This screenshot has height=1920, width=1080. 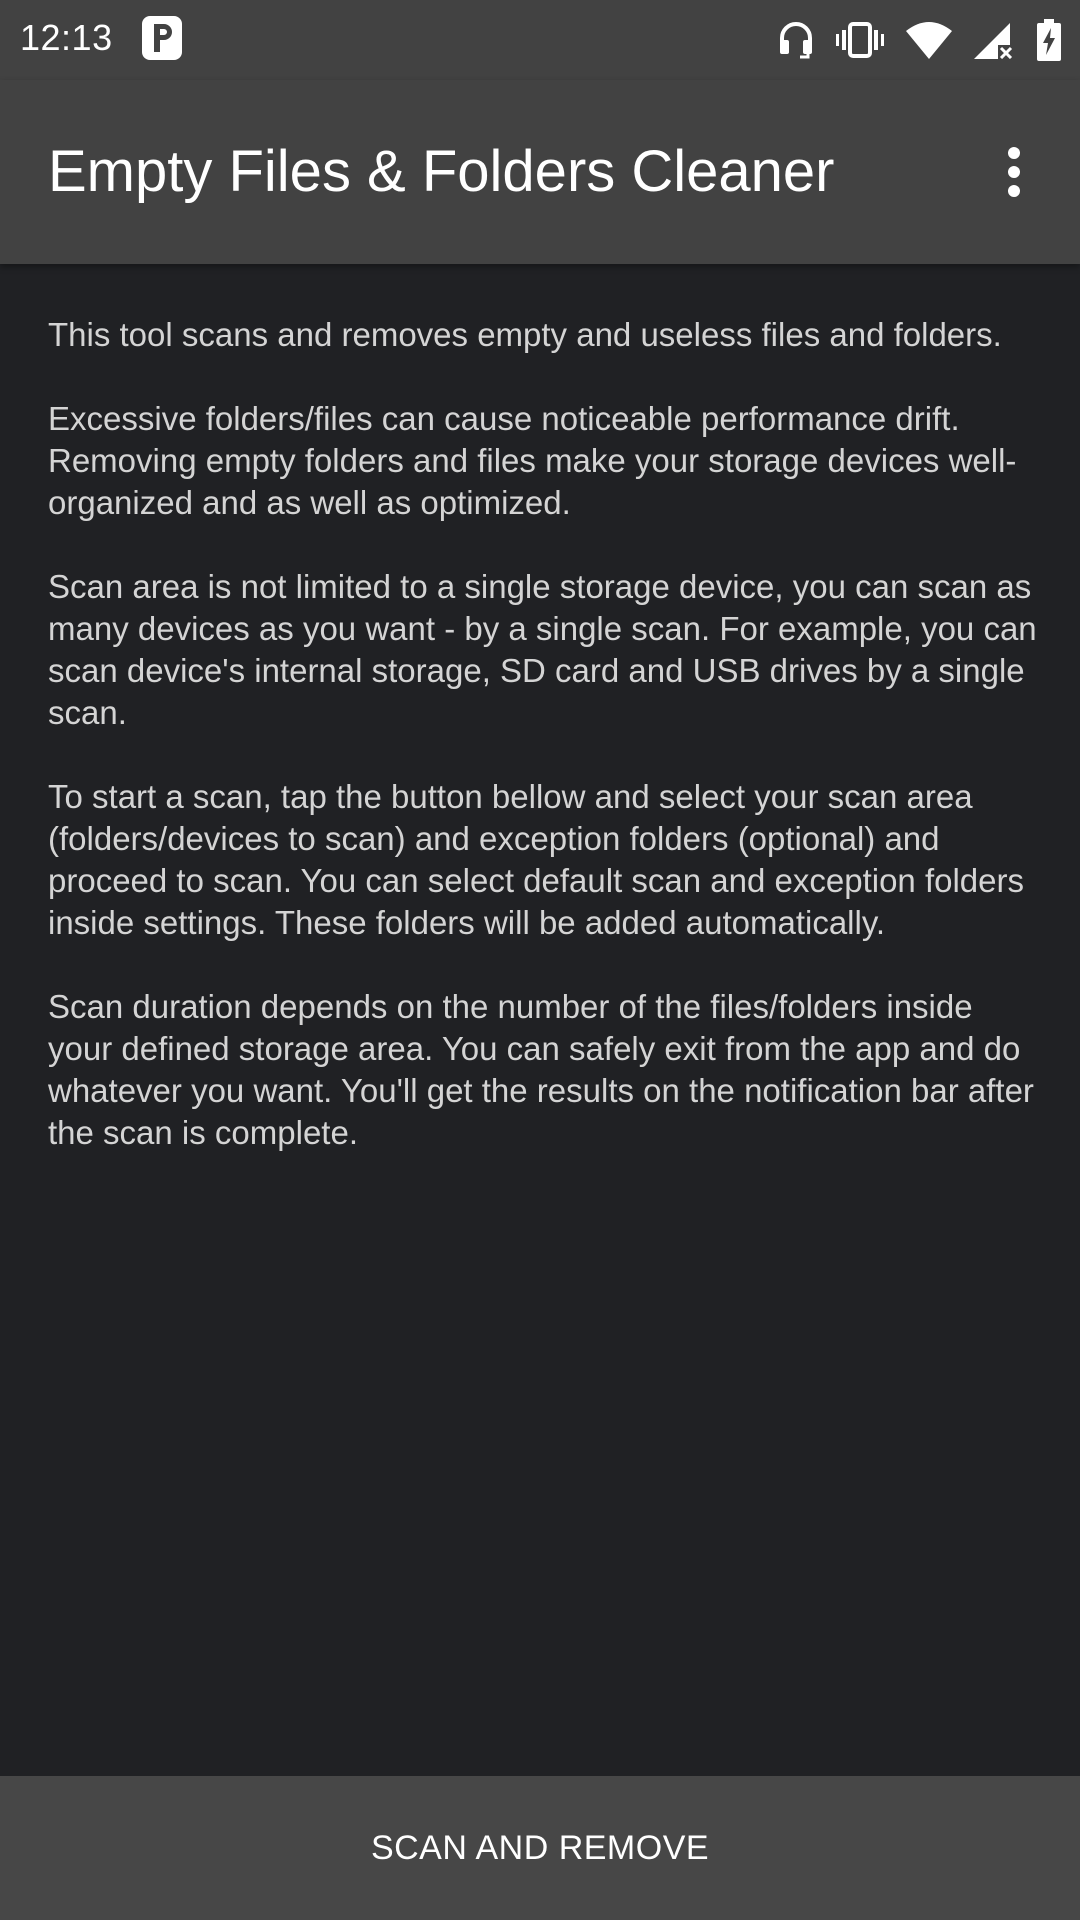 What do you see at coordinates (929, 40) in the screenshot?
I see `wifi-icon` at bounding box center [929, 40].